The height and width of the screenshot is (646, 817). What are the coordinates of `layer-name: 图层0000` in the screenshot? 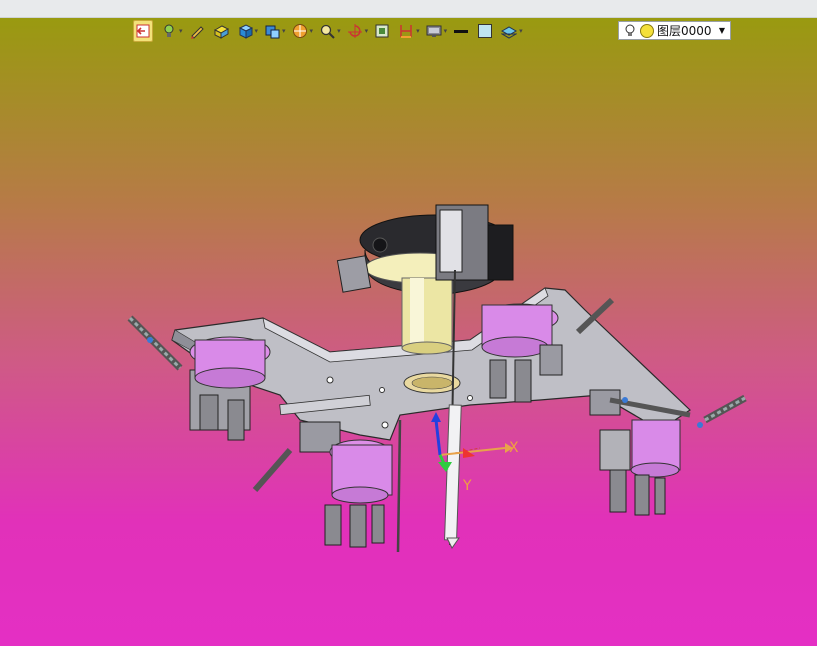 It's located at (684, 31).